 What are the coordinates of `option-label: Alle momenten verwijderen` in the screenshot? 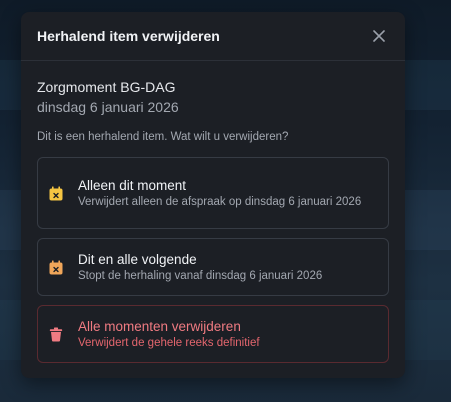 It's located at (159, 326).